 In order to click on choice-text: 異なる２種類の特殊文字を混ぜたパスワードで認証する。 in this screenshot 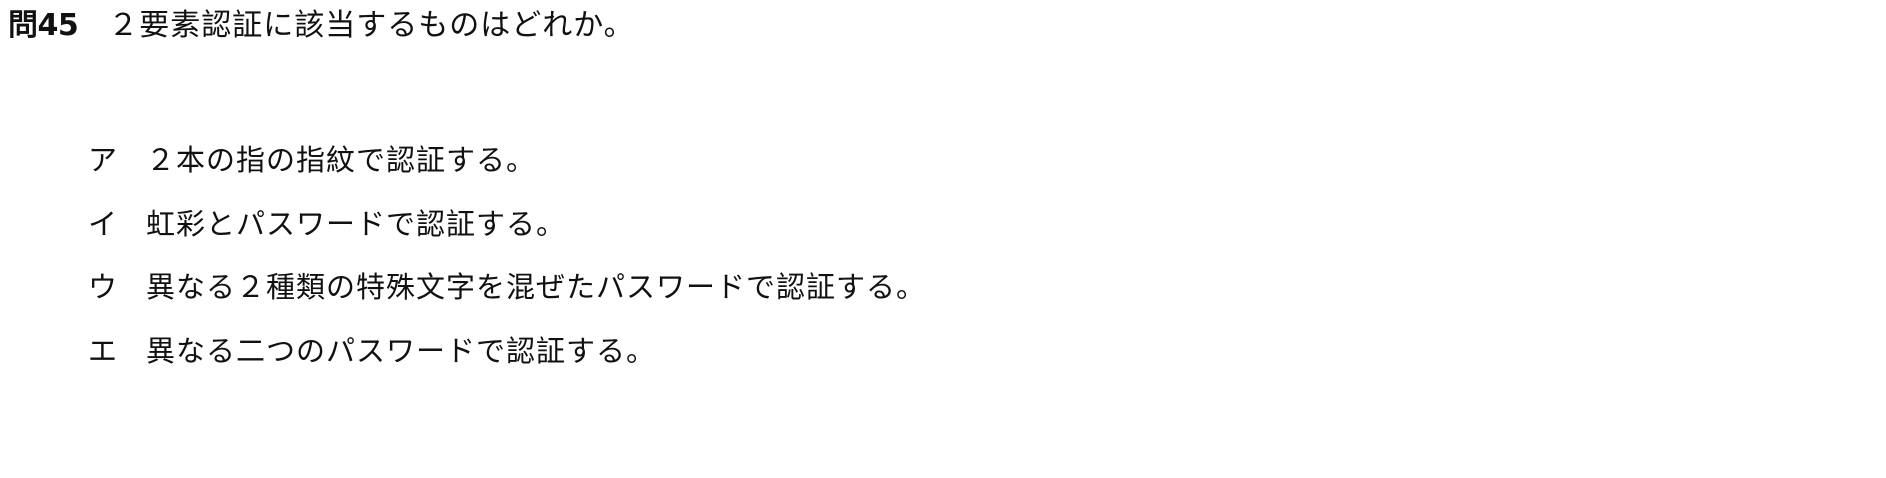, I will do `click(536, 287)`.